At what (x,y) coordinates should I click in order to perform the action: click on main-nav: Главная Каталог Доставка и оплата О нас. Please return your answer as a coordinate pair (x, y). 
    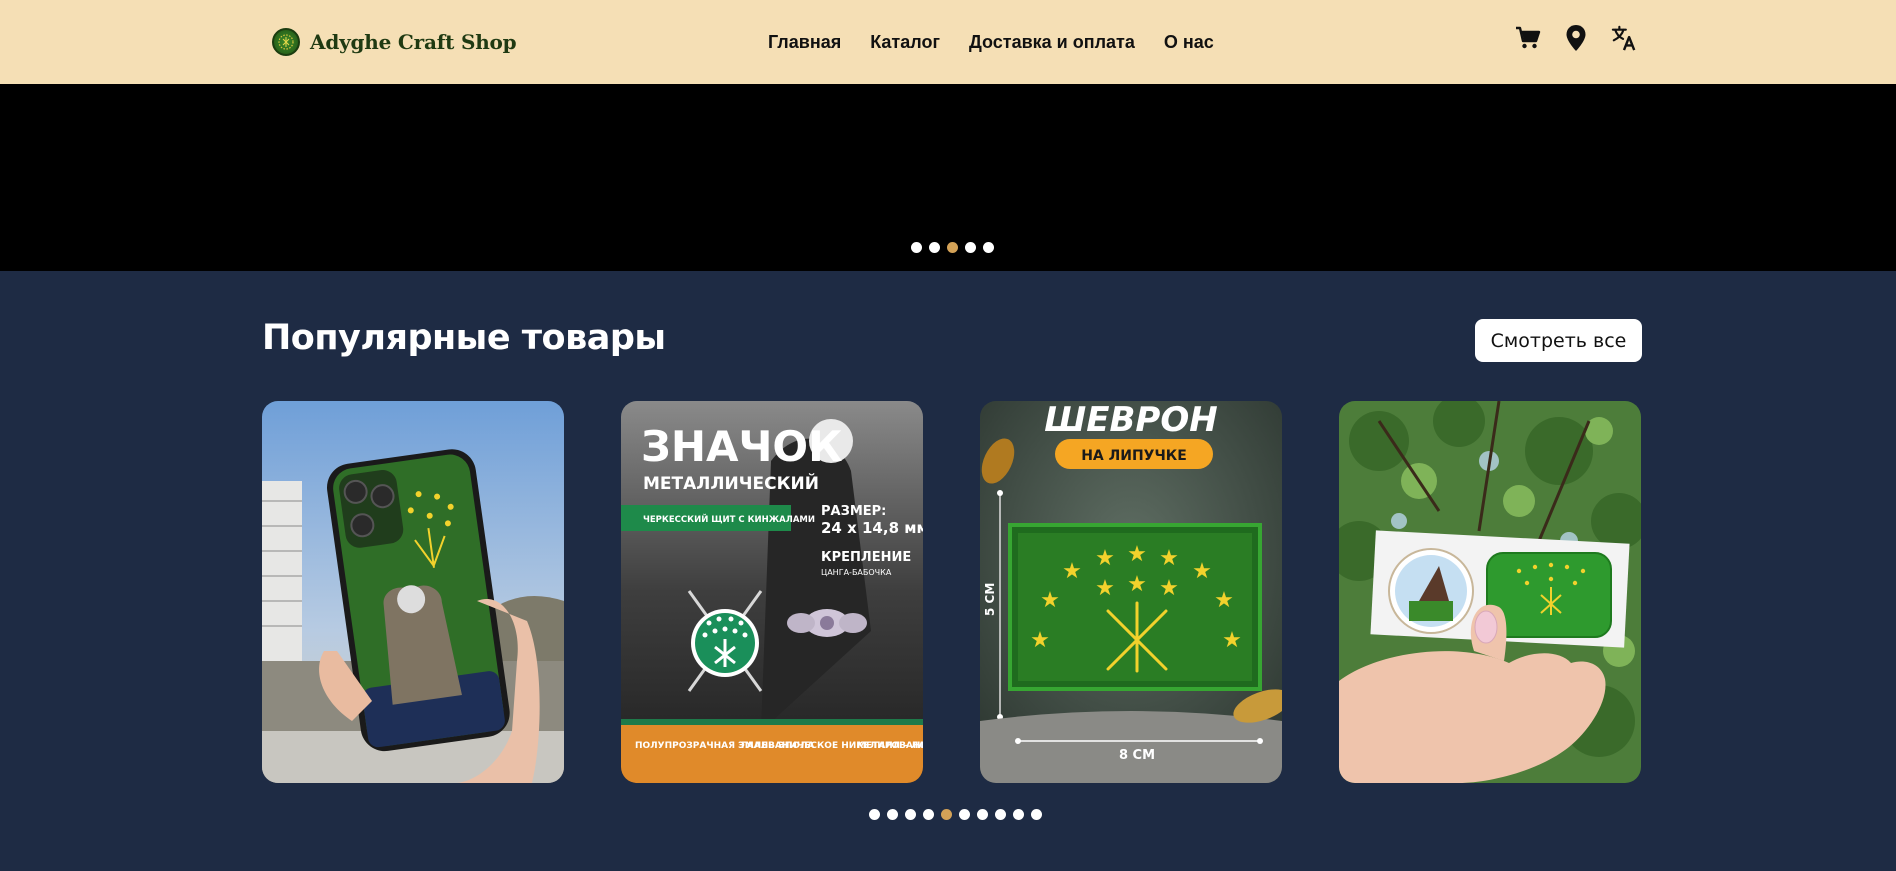
    Looking at the image, I should click on (991, 42).